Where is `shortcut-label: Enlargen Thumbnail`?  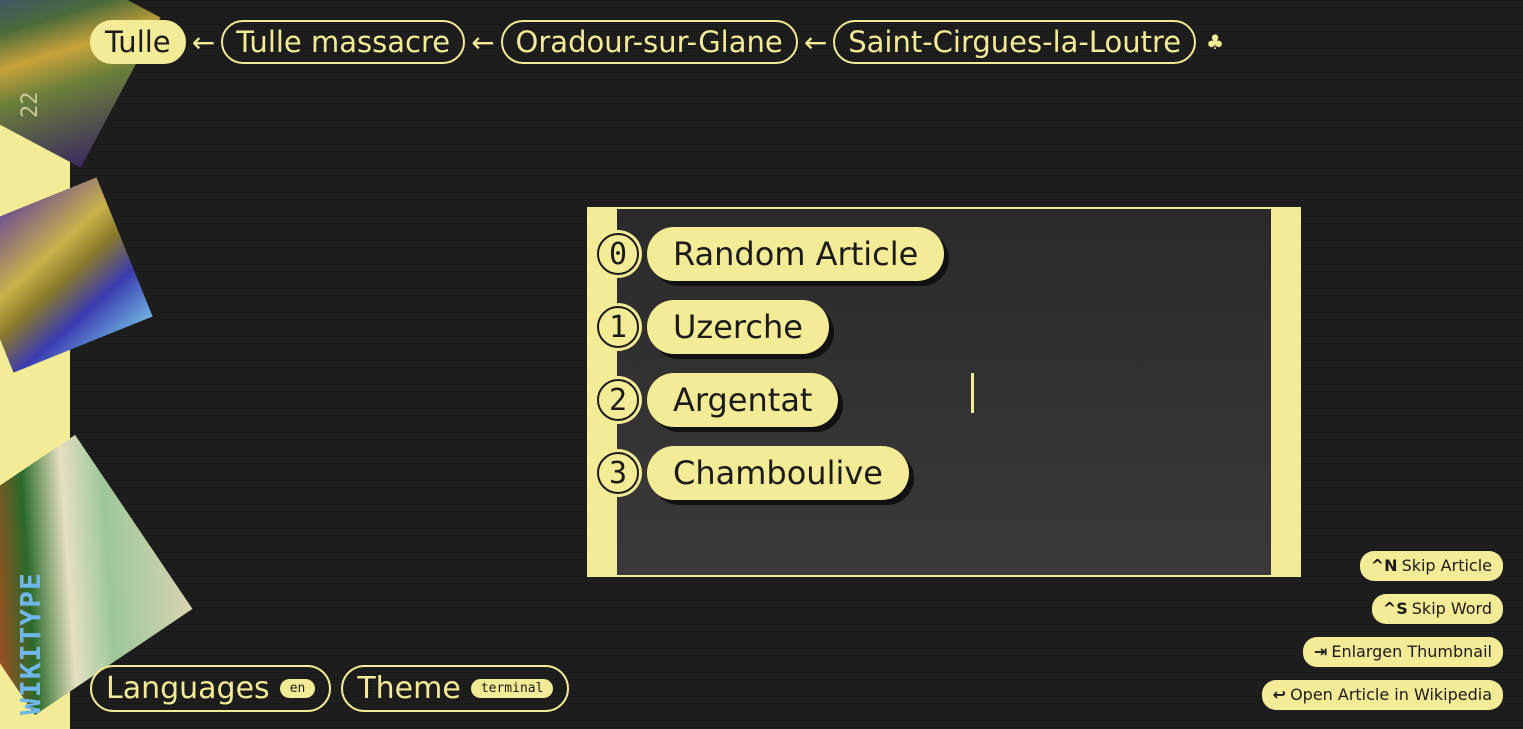
shortcut-label: Enlargen Thumbnail is located at coordinates (1411, 651).